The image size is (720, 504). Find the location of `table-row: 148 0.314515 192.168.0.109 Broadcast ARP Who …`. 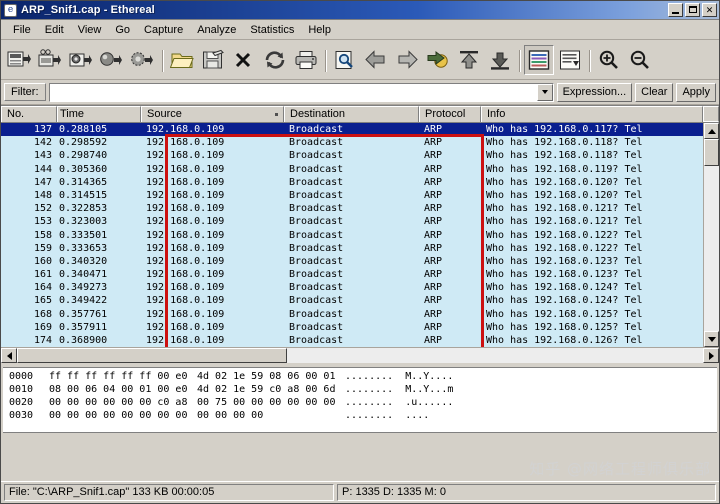

table-row: 148 0.314515 192.168.0.109 Broadcast ARP Who … is located at coordinates (352, 195).